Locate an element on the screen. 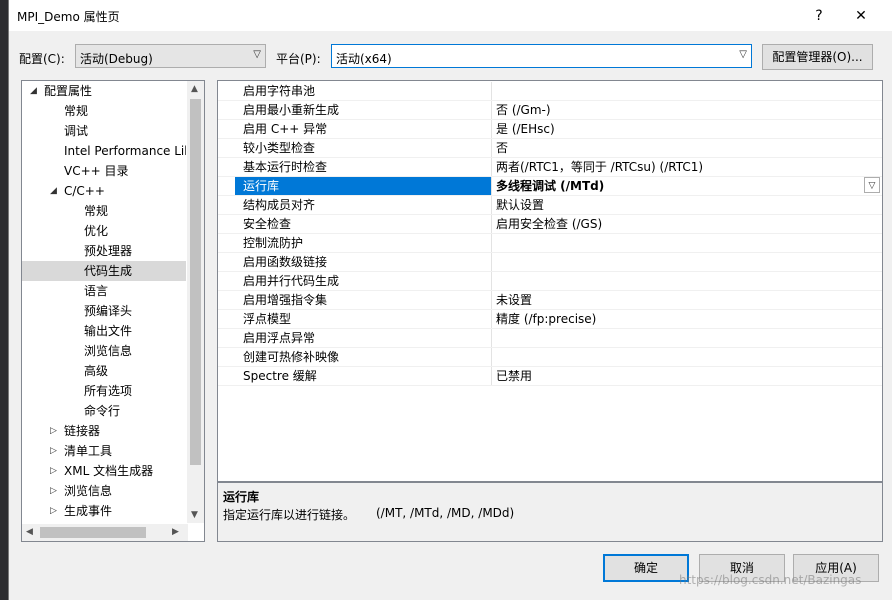  property-name: 启用浮点异常 is located at coordinates (363, 338).